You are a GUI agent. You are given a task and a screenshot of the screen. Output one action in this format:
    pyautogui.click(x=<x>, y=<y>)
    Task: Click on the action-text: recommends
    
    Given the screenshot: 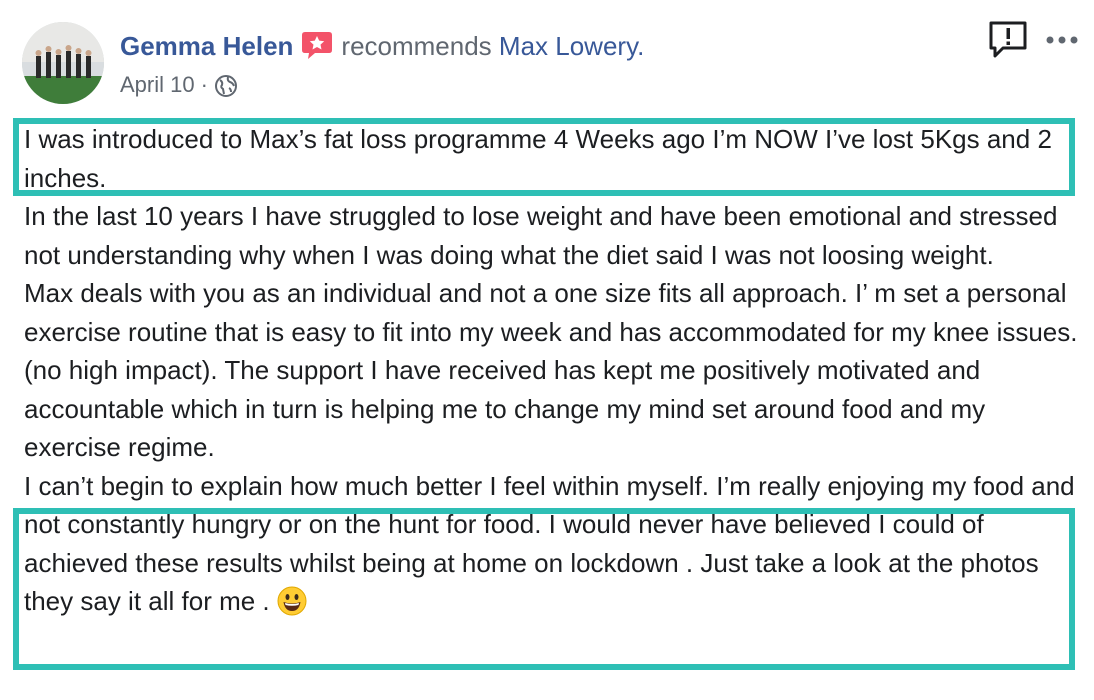 What is the action you would take?
    pyautogui.click(x=416, y=46)
    